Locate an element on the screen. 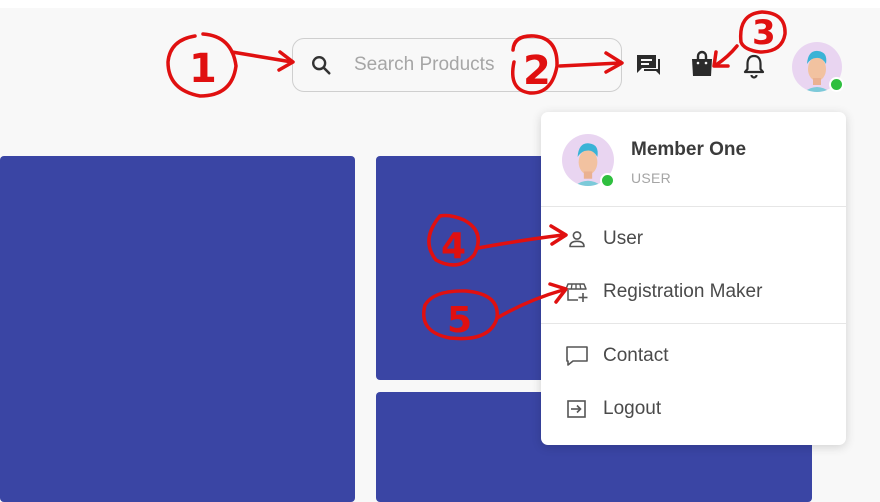 Image resolution: width=880 pixels, height=502 pixels. annotation-number-3: 3 is located at coordinates (764, 33).